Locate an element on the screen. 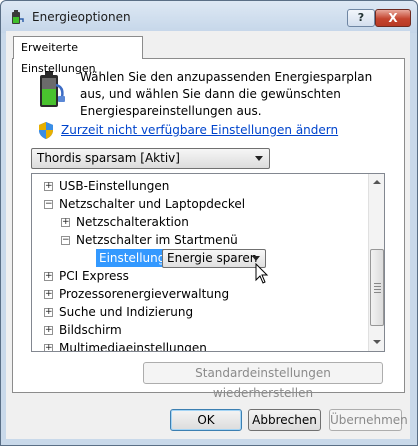 Image resolution: width=418 pixels, height=446 pixels. tree-item-start-menu-power-button: − Netzschalter im Startmenü is located at coordinates (197, 240).